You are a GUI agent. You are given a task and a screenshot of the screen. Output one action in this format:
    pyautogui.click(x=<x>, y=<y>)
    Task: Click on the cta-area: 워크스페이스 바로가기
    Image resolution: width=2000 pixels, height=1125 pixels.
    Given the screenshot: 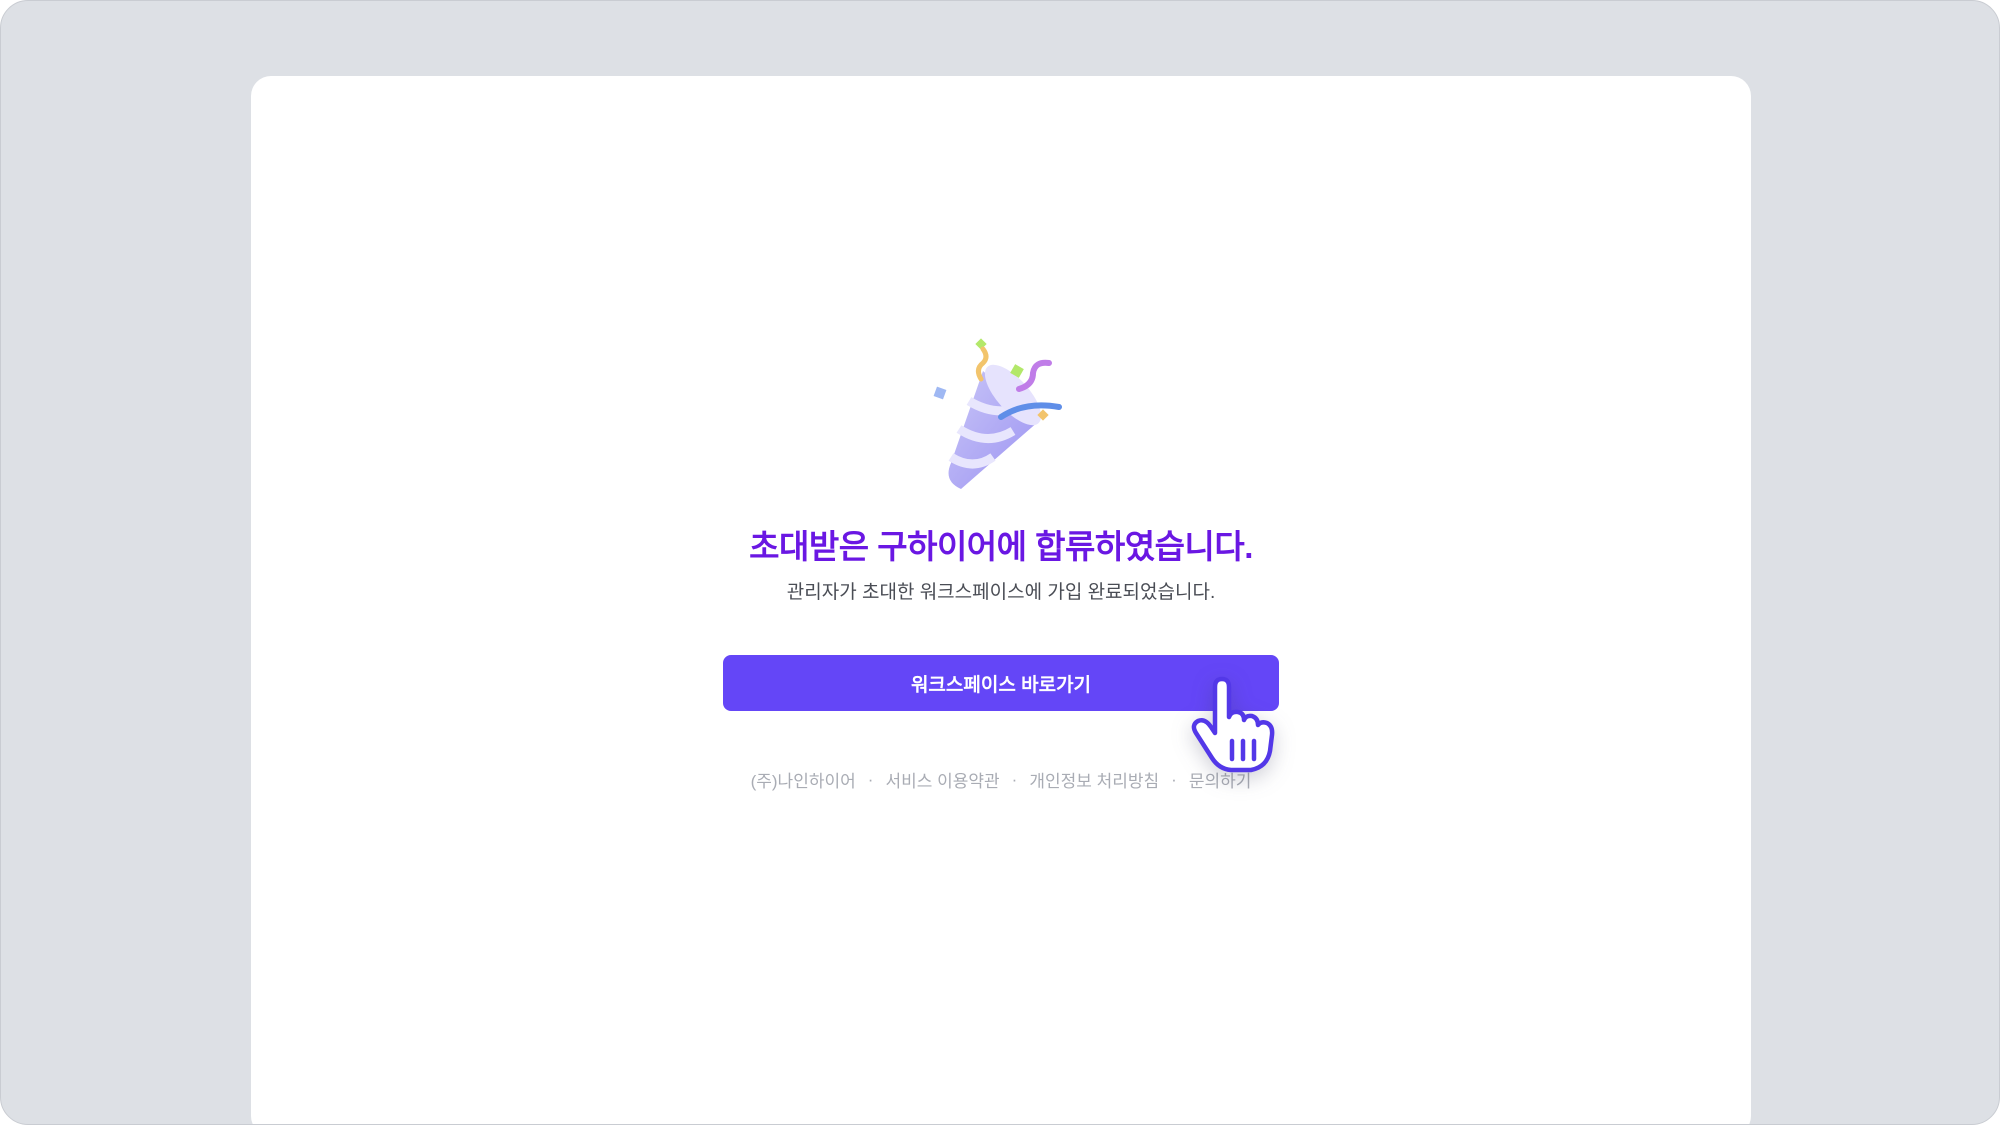 What is the action you would take?
    pyautogui.click(x=1001, y=714)
    